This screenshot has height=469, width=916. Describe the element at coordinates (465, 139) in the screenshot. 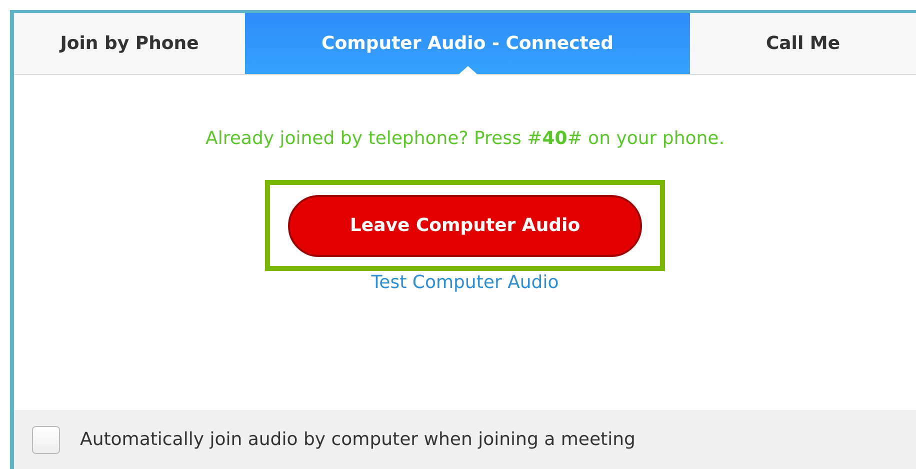

I see `phone-hint: Already joined by telephone? Press #40# on your phone.` at that location.